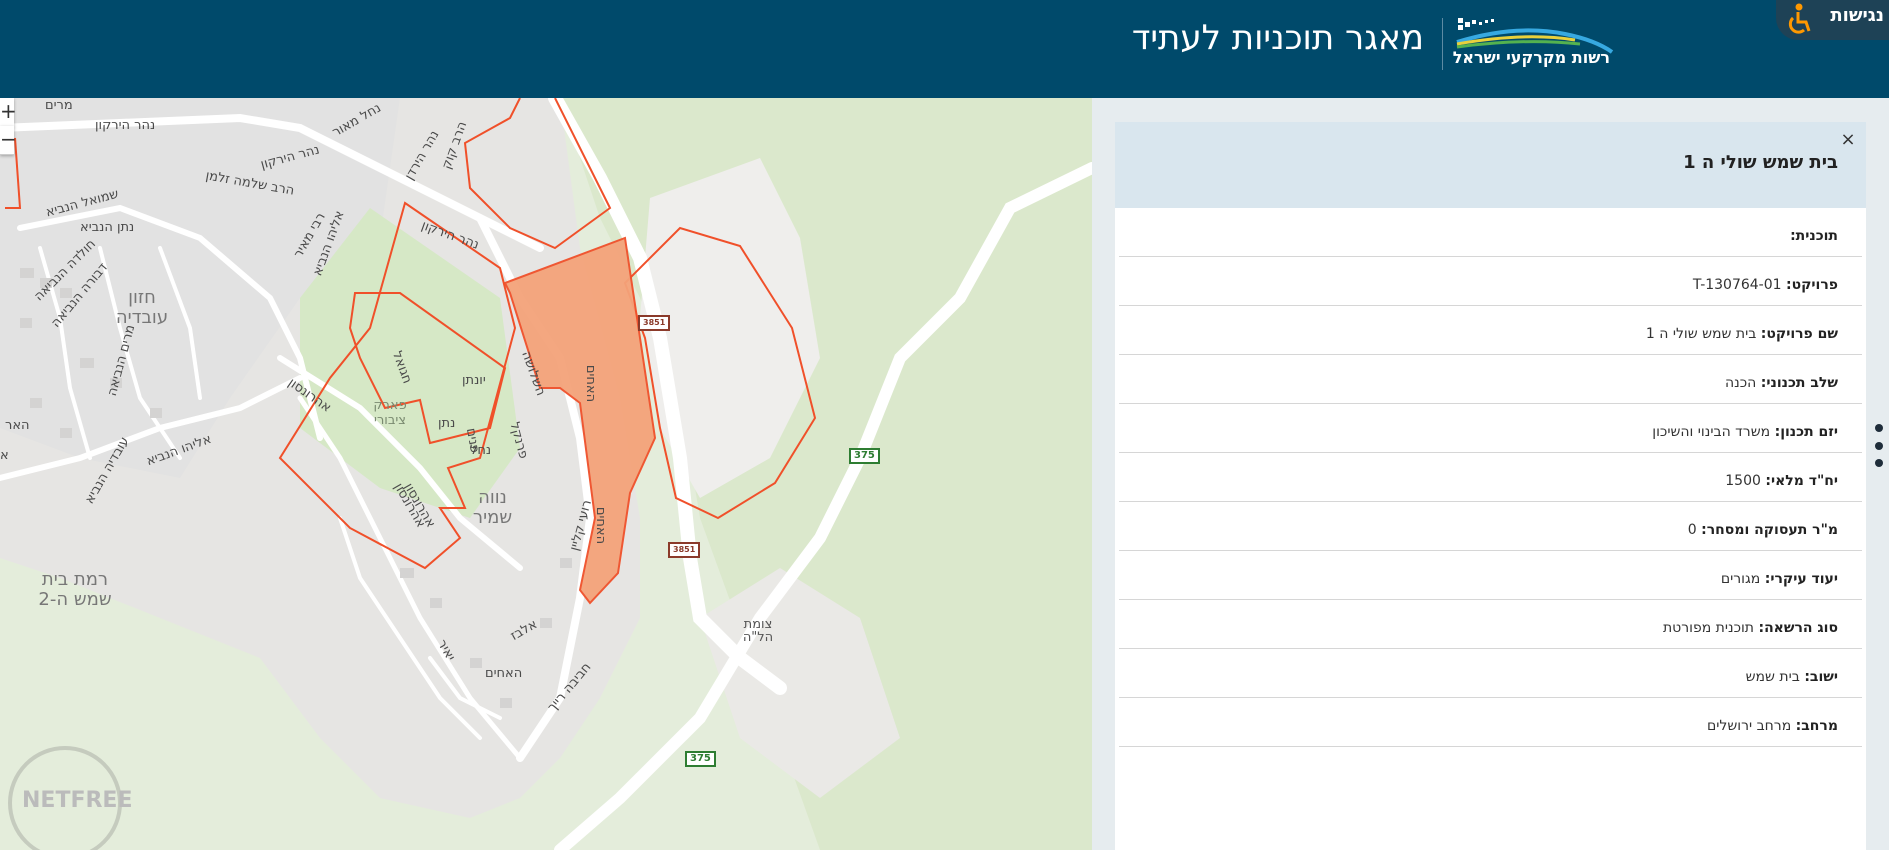  Describe the element at coordinates (17, 425) in the screenshot. I see `street-label: האר` at that location.